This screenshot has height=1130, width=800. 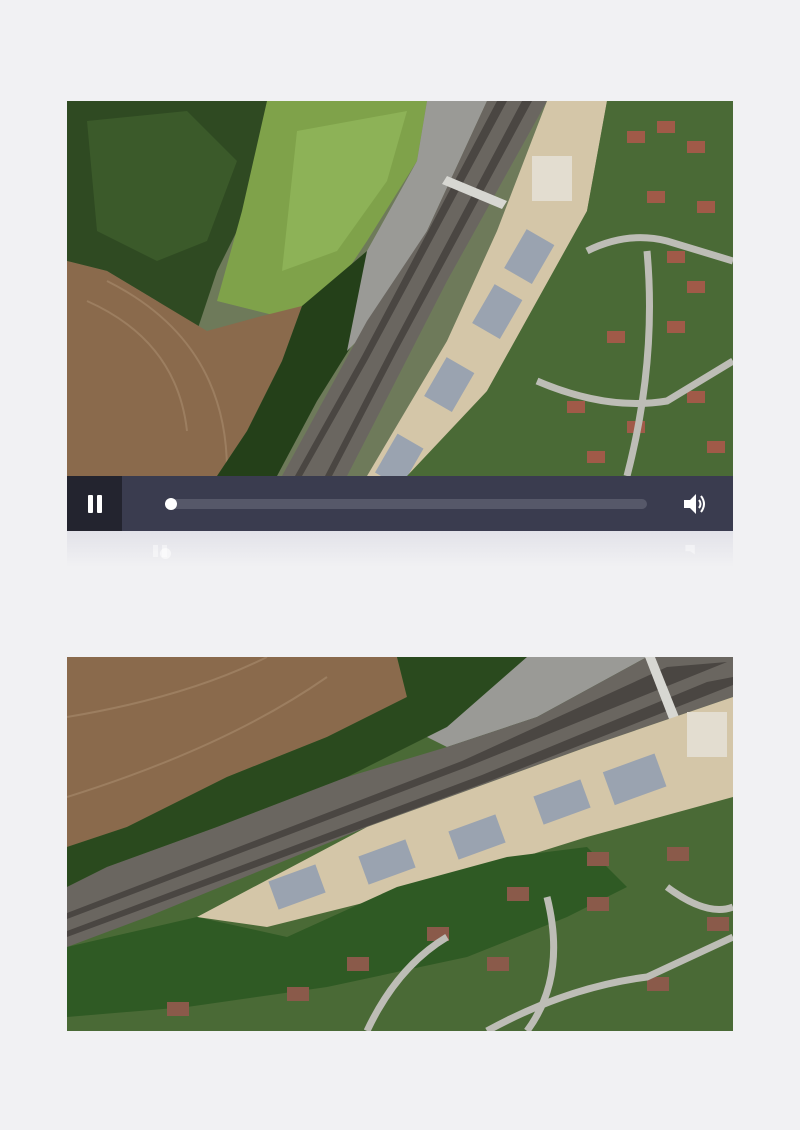 I want to click on volume-icon-reflection, so click(x=690, y=550).